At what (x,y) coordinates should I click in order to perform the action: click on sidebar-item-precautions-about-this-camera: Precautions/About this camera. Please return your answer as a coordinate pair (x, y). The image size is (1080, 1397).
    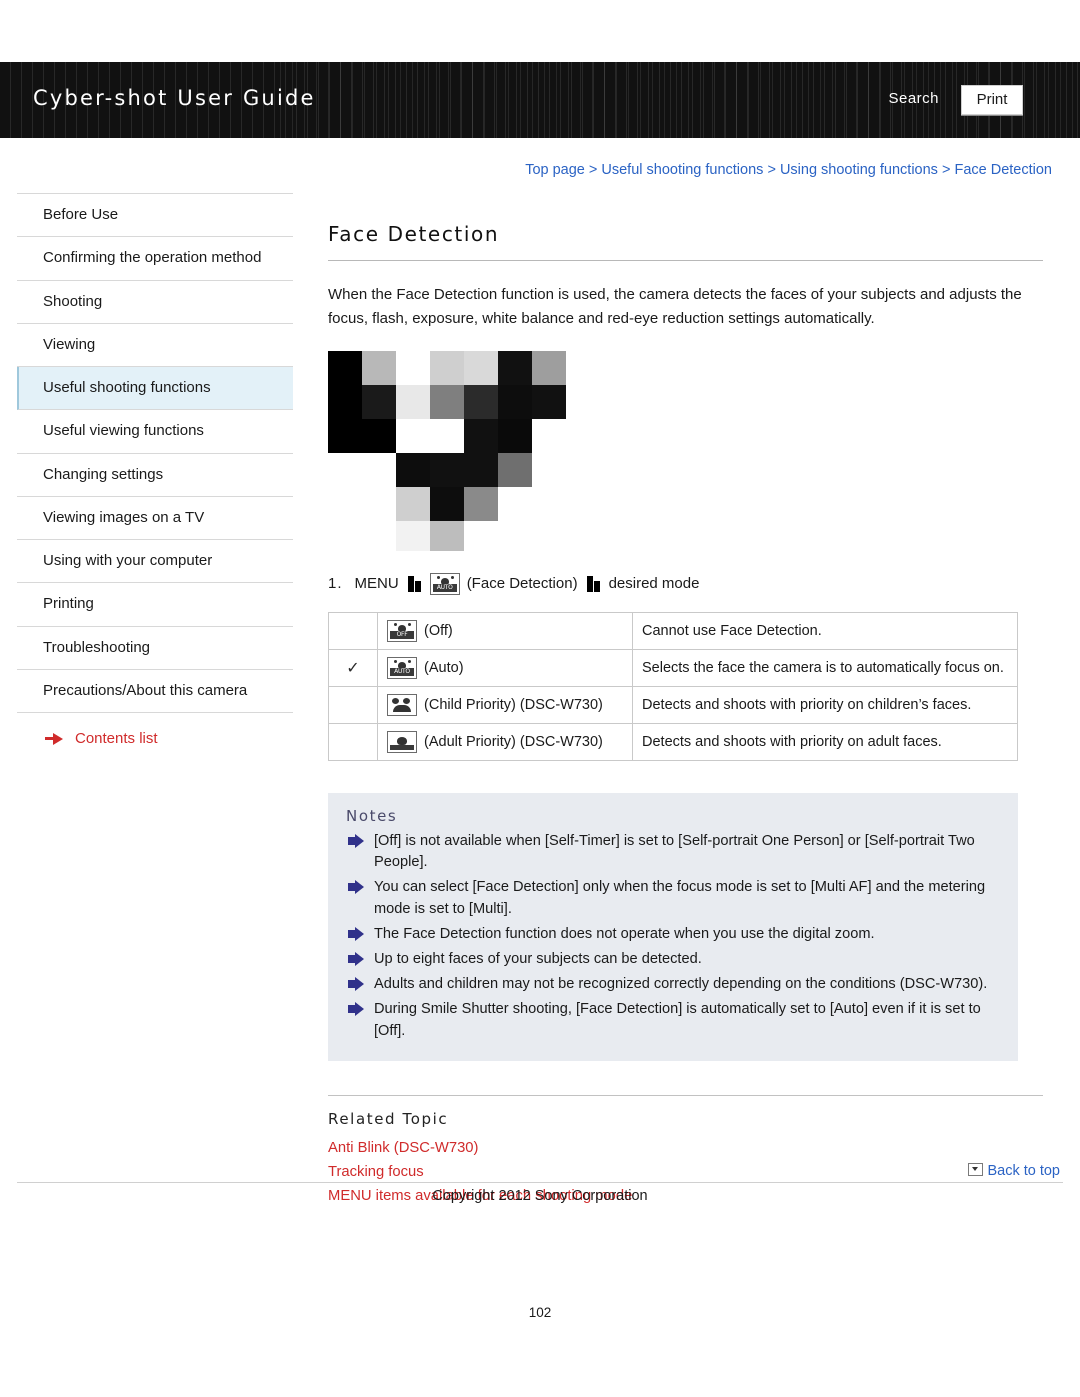
    Looking at the image, I should click on (155, 691).